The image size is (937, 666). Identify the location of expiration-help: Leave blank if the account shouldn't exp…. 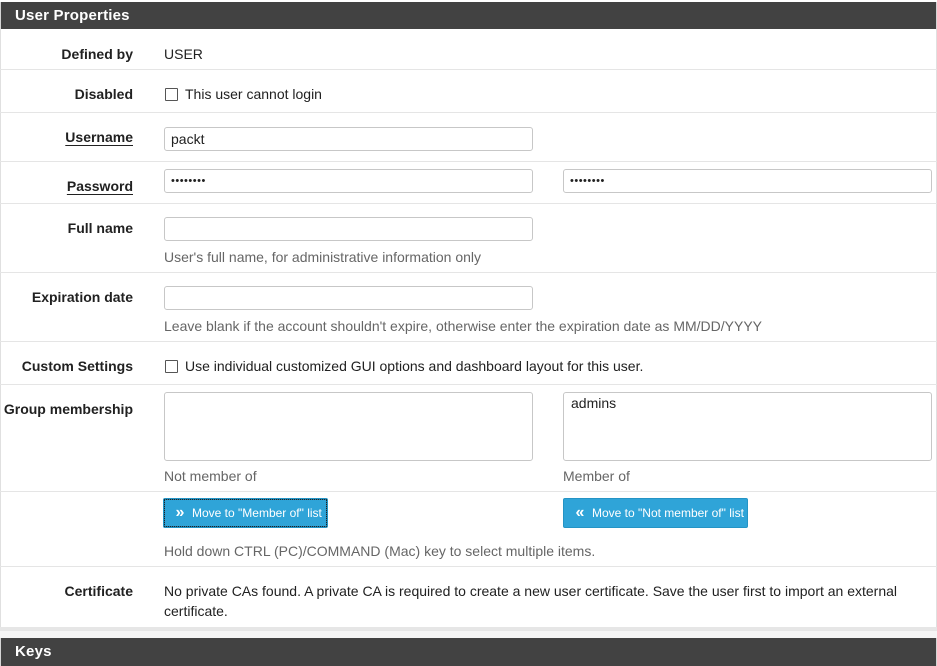
(463, 326).